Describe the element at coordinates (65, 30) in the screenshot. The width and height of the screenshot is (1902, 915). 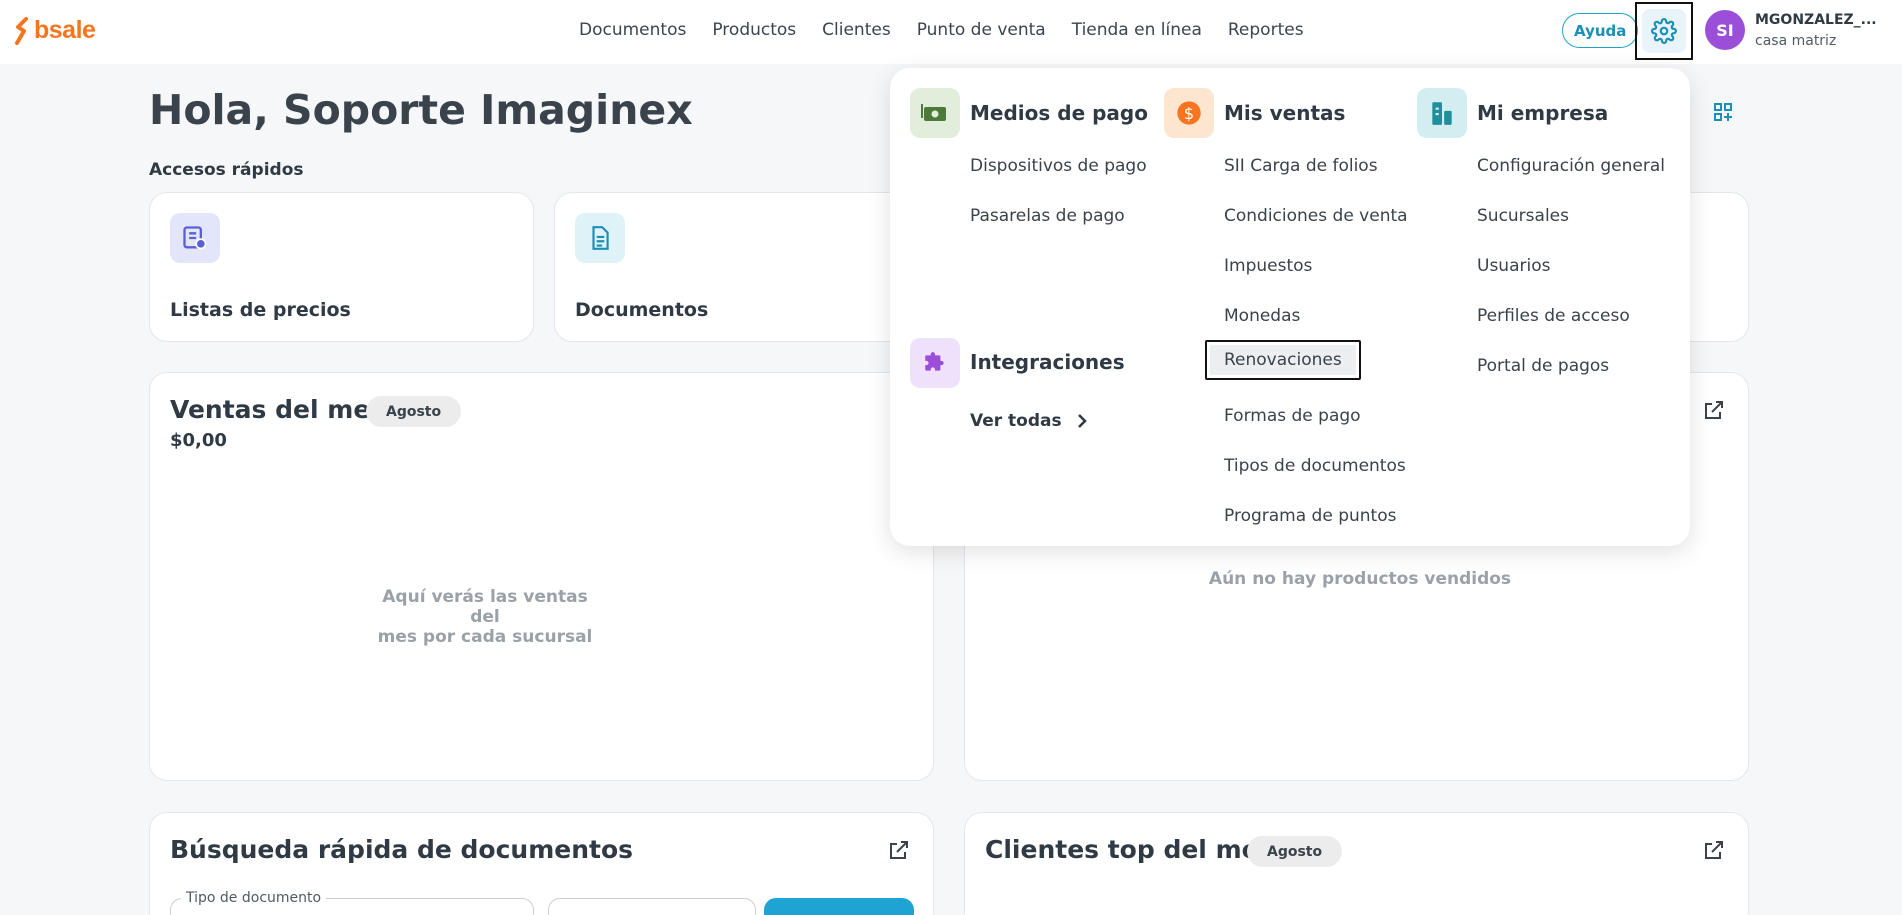
I see `logo-text: bsale` at that location.